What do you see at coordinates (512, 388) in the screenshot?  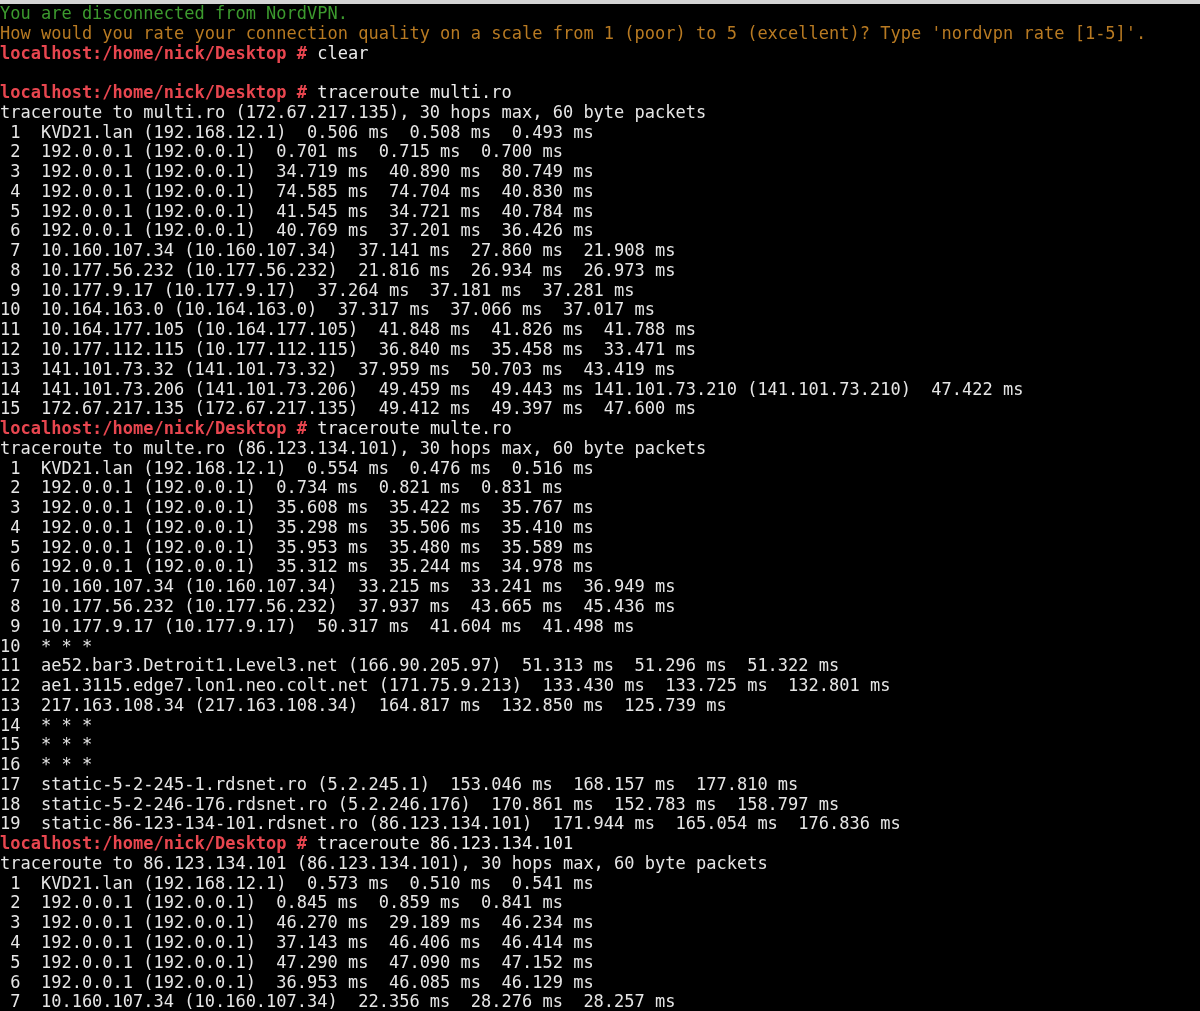 I see `output-line: 14 141.101.73.206 (141.101.73.206) 49.459 ms 49.443 ms 141.101.73.210 (141.101.73.210) 47.422 ms` at bounding box center [512, 388].